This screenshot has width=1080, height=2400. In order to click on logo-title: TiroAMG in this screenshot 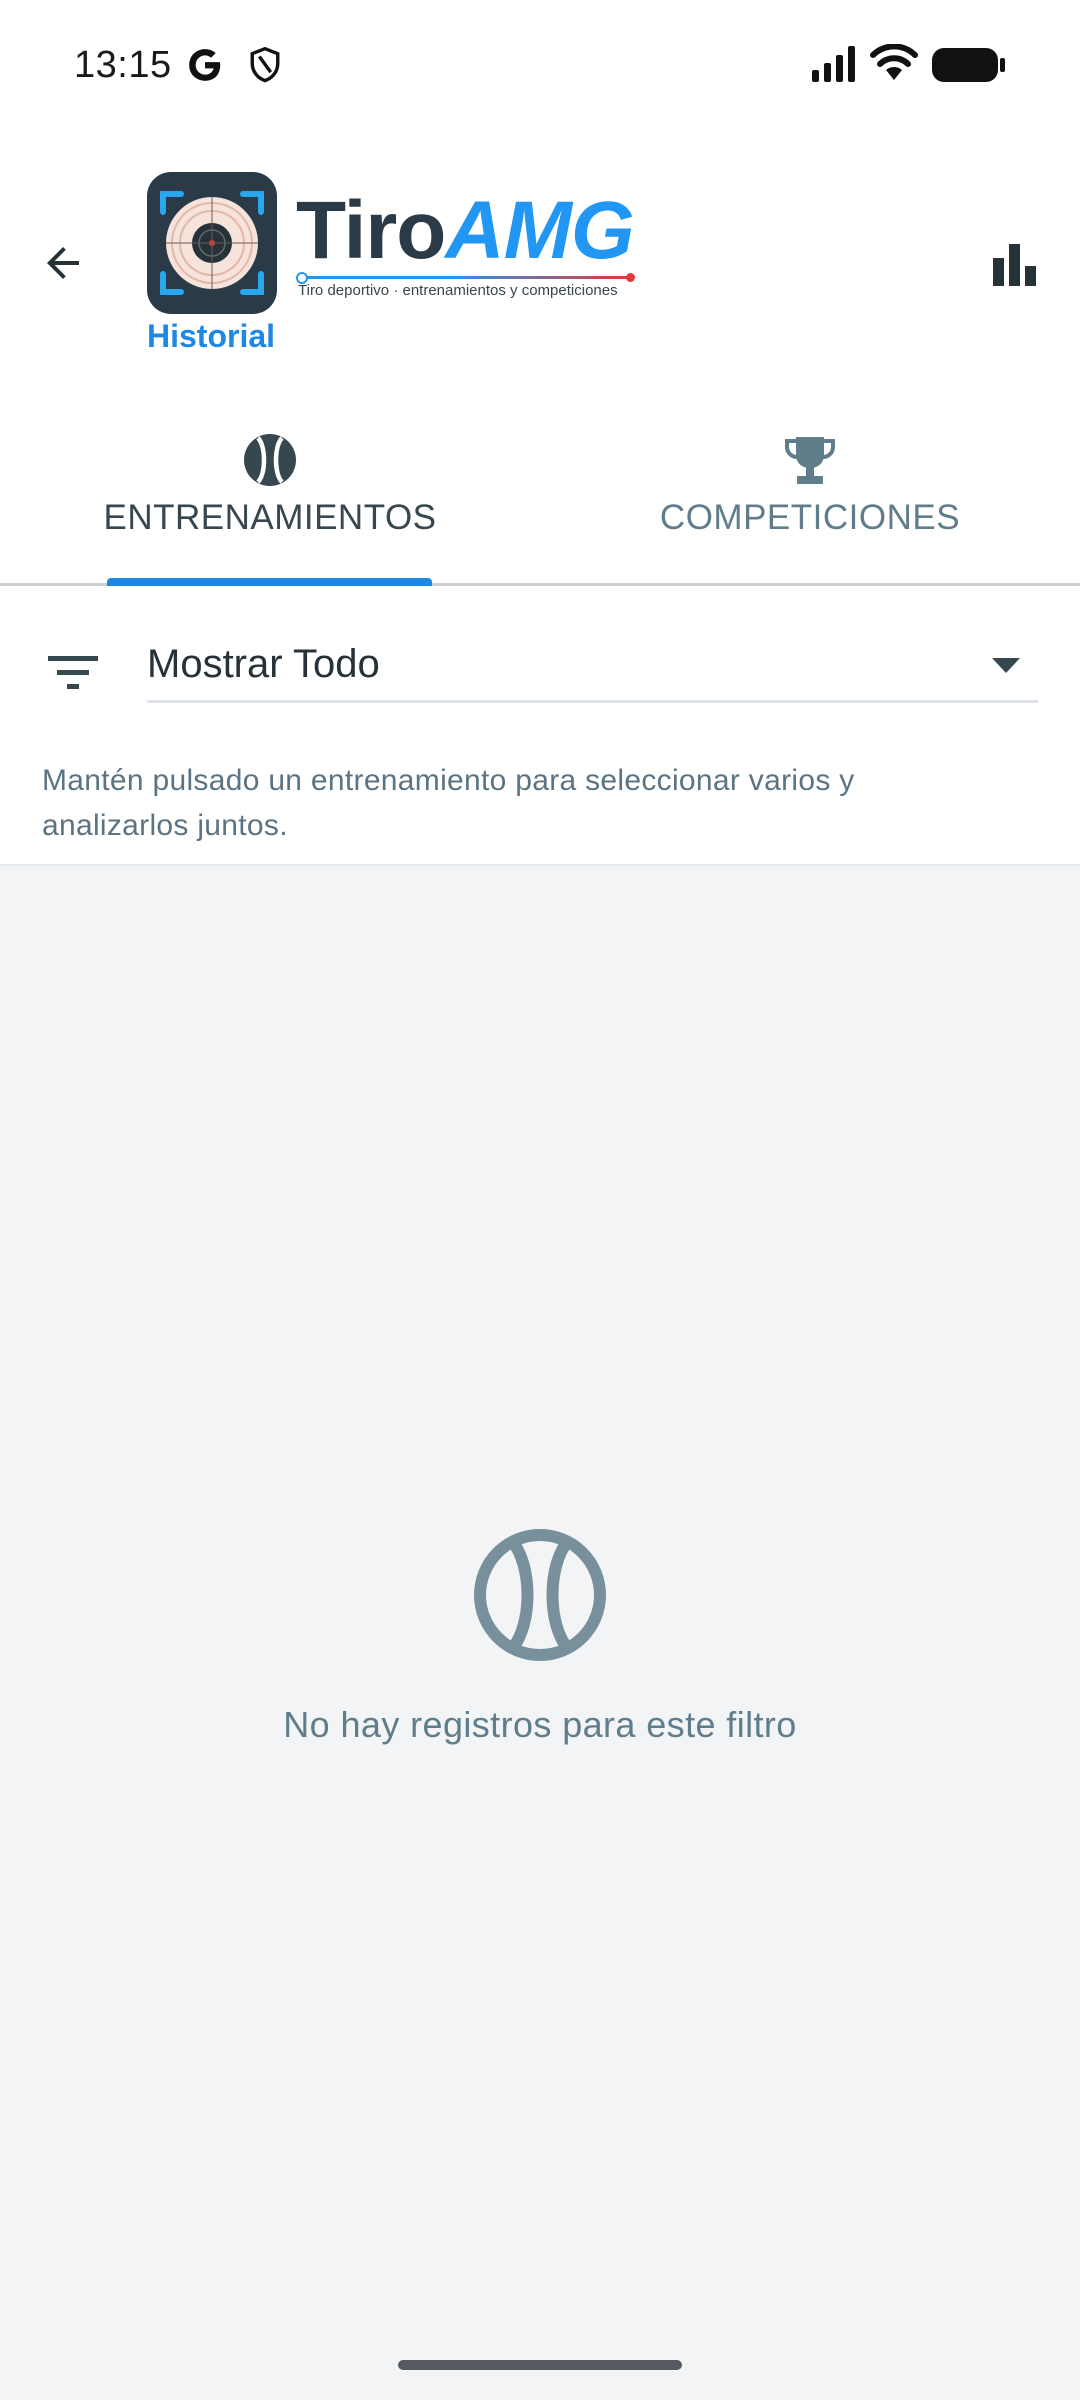, I will do `click(465, 231)`.